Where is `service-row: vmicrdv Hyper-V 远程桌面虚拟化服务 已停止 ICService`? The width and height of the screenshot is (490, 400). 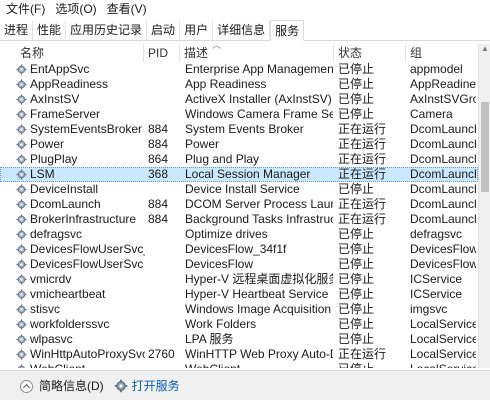 service-row: vmicrdv Hyper-V 远程桌面虚拟化服务 已停止 ICService is located at coordinates (239, 279).